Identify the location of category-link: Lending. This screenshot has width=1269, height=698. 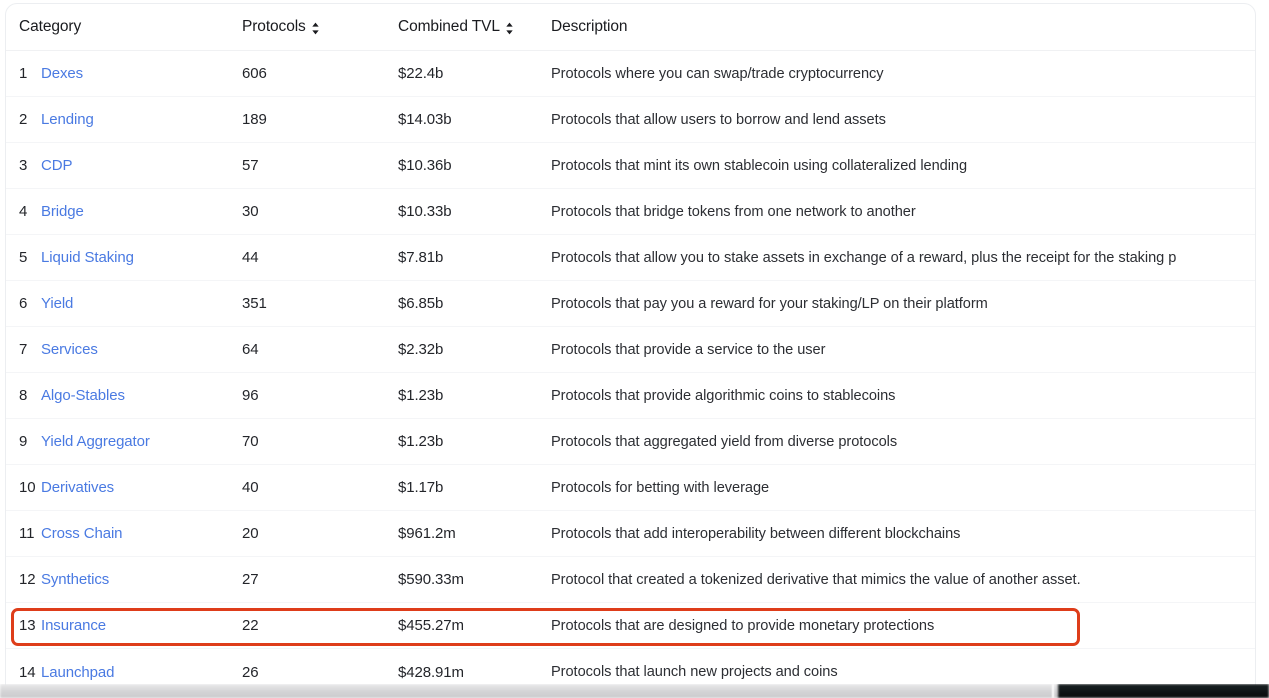
(67, 119).